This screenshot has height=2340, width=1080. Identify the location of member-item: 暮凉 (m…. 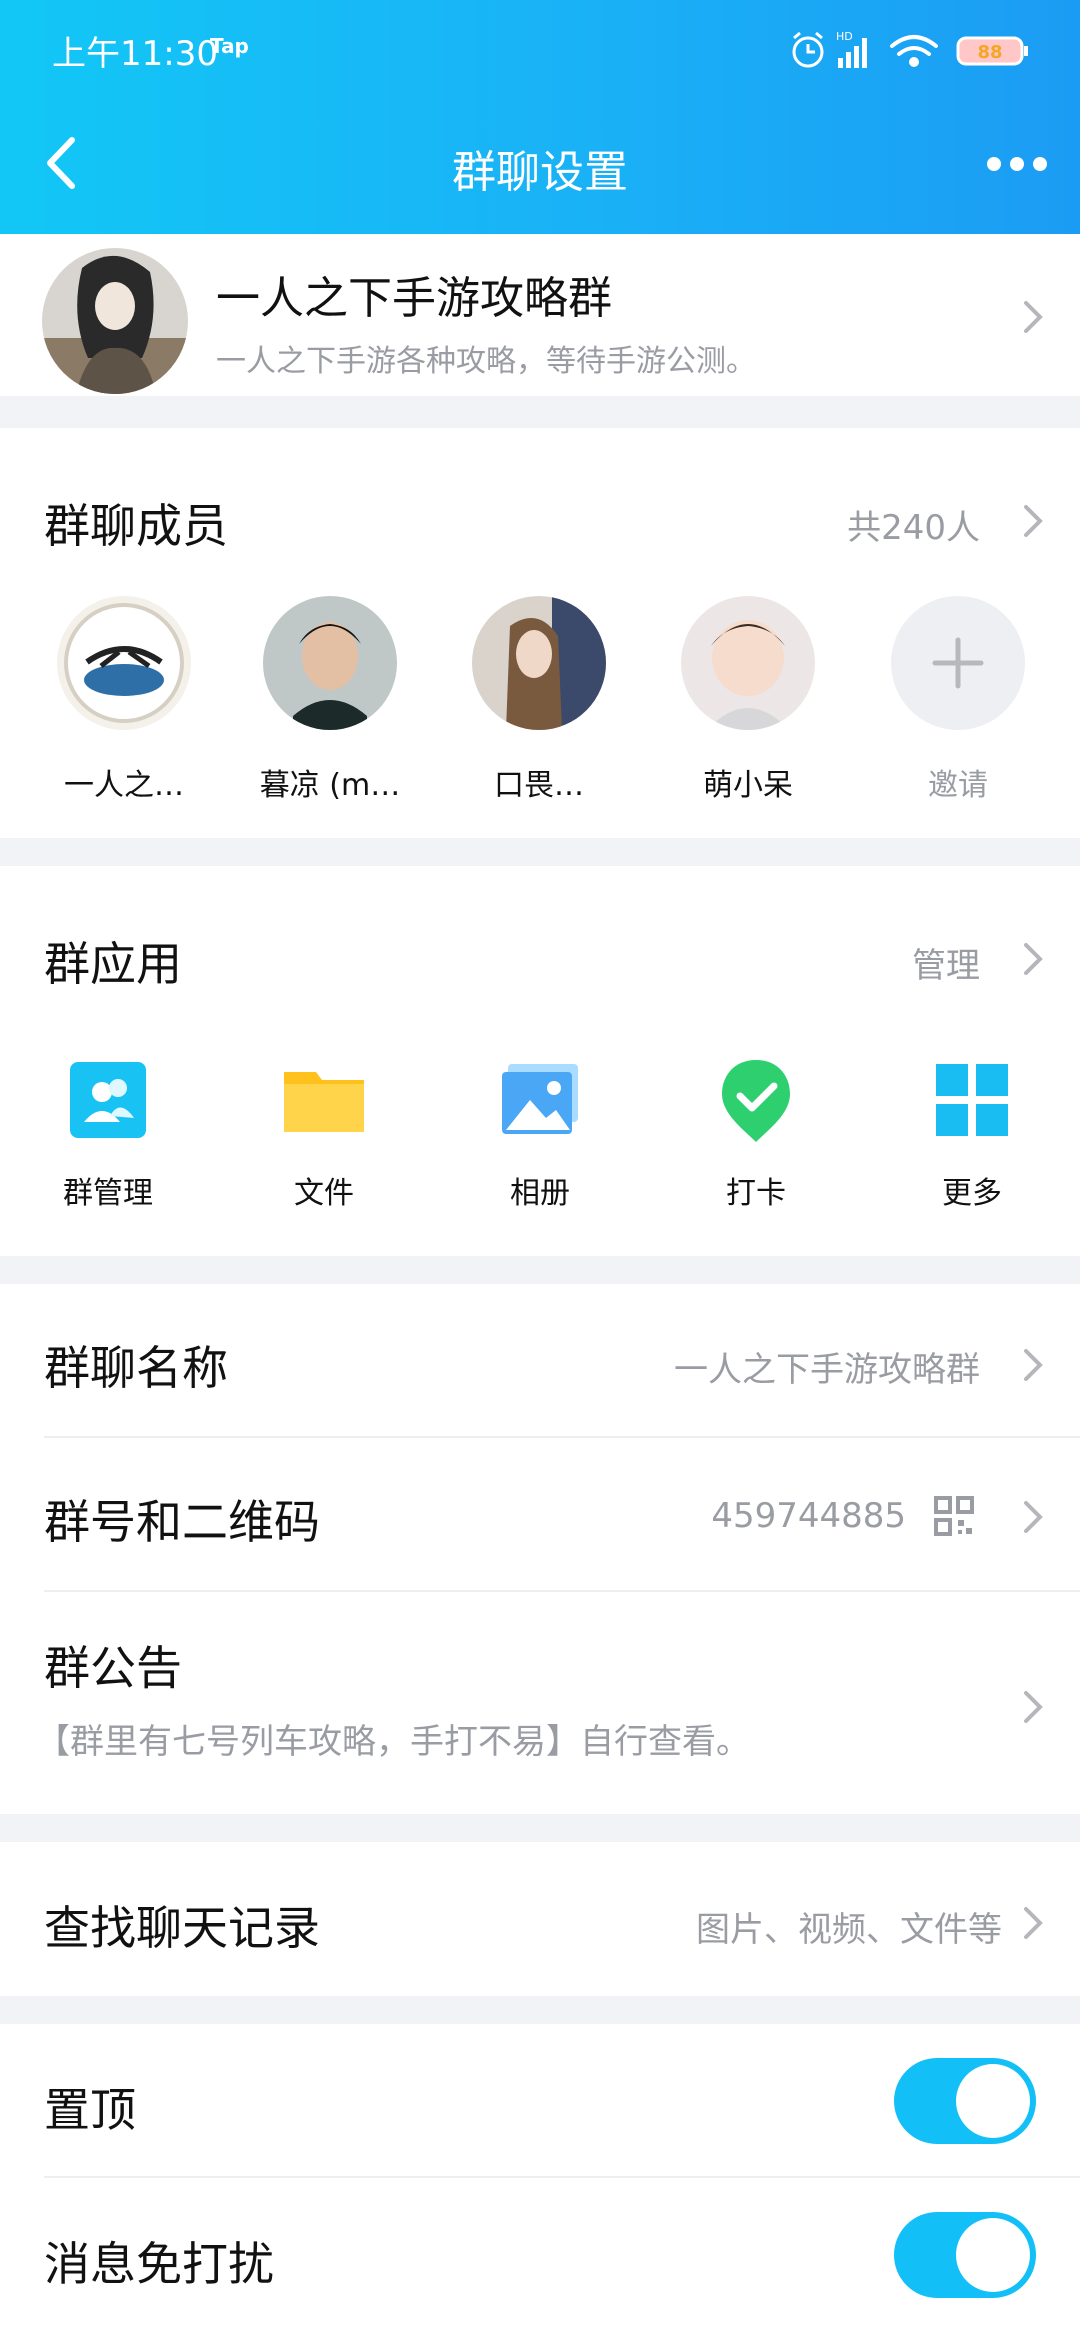
(330, 700).